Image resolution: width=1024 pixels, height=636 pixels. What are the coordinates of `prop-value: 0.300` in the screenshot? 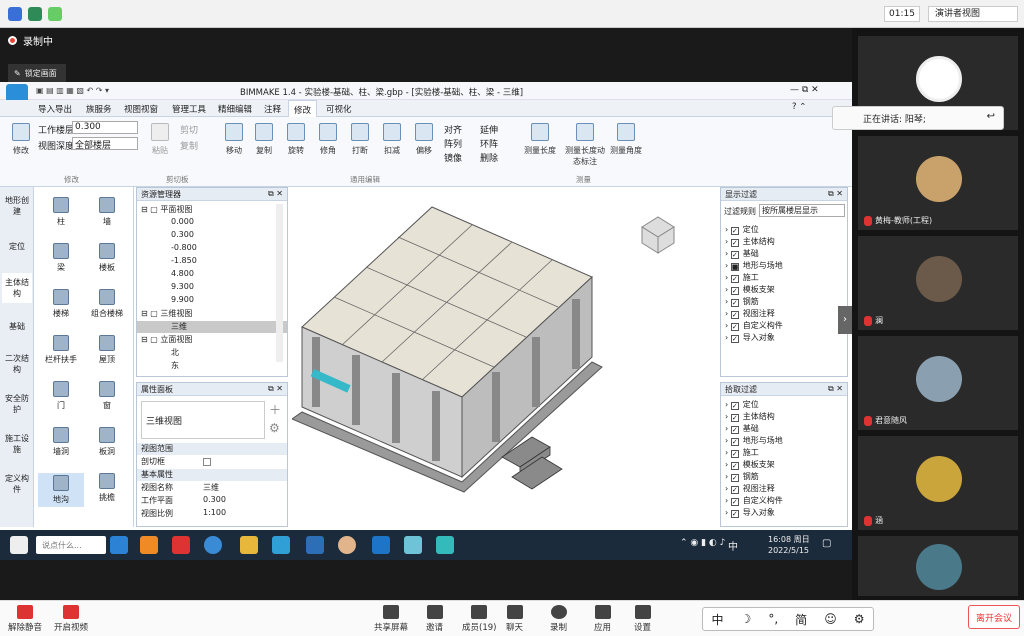 It's located at (214, 499).